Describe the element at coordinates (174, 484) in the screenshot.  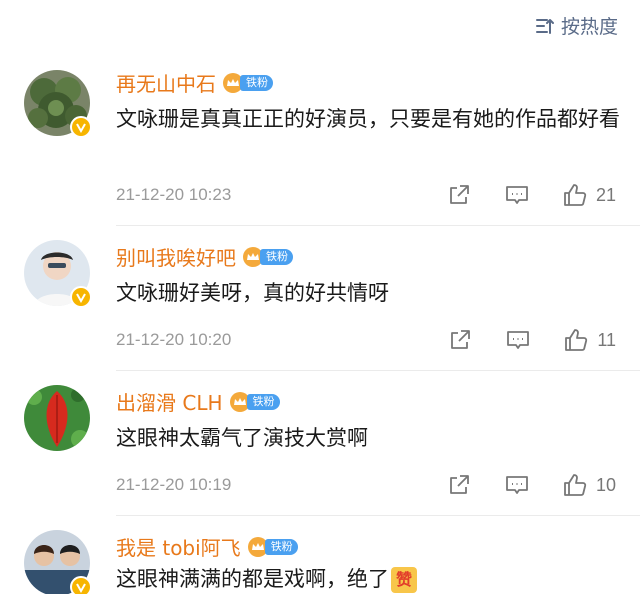
I see `comment-time: 21-12-20 10:19` at that location.